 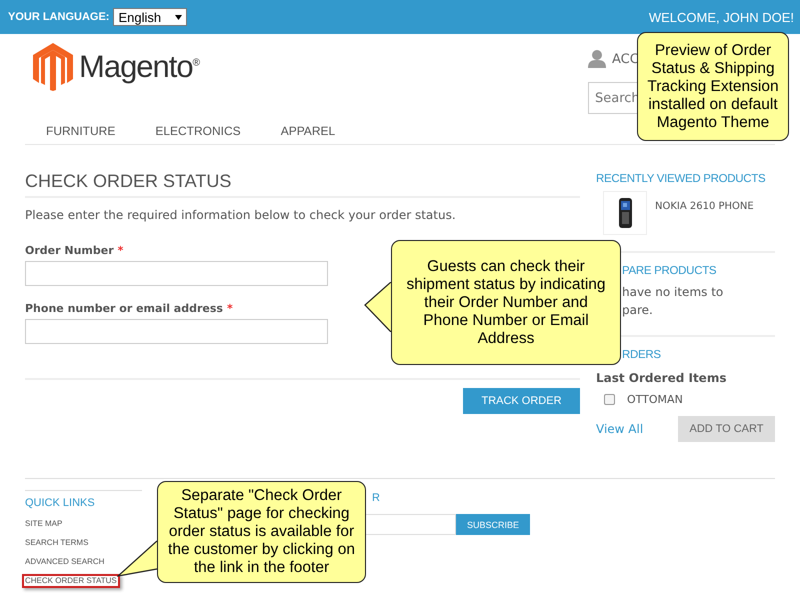 I want to click on section-title: PARE PRODUCTS, so click(x=670, y=271).